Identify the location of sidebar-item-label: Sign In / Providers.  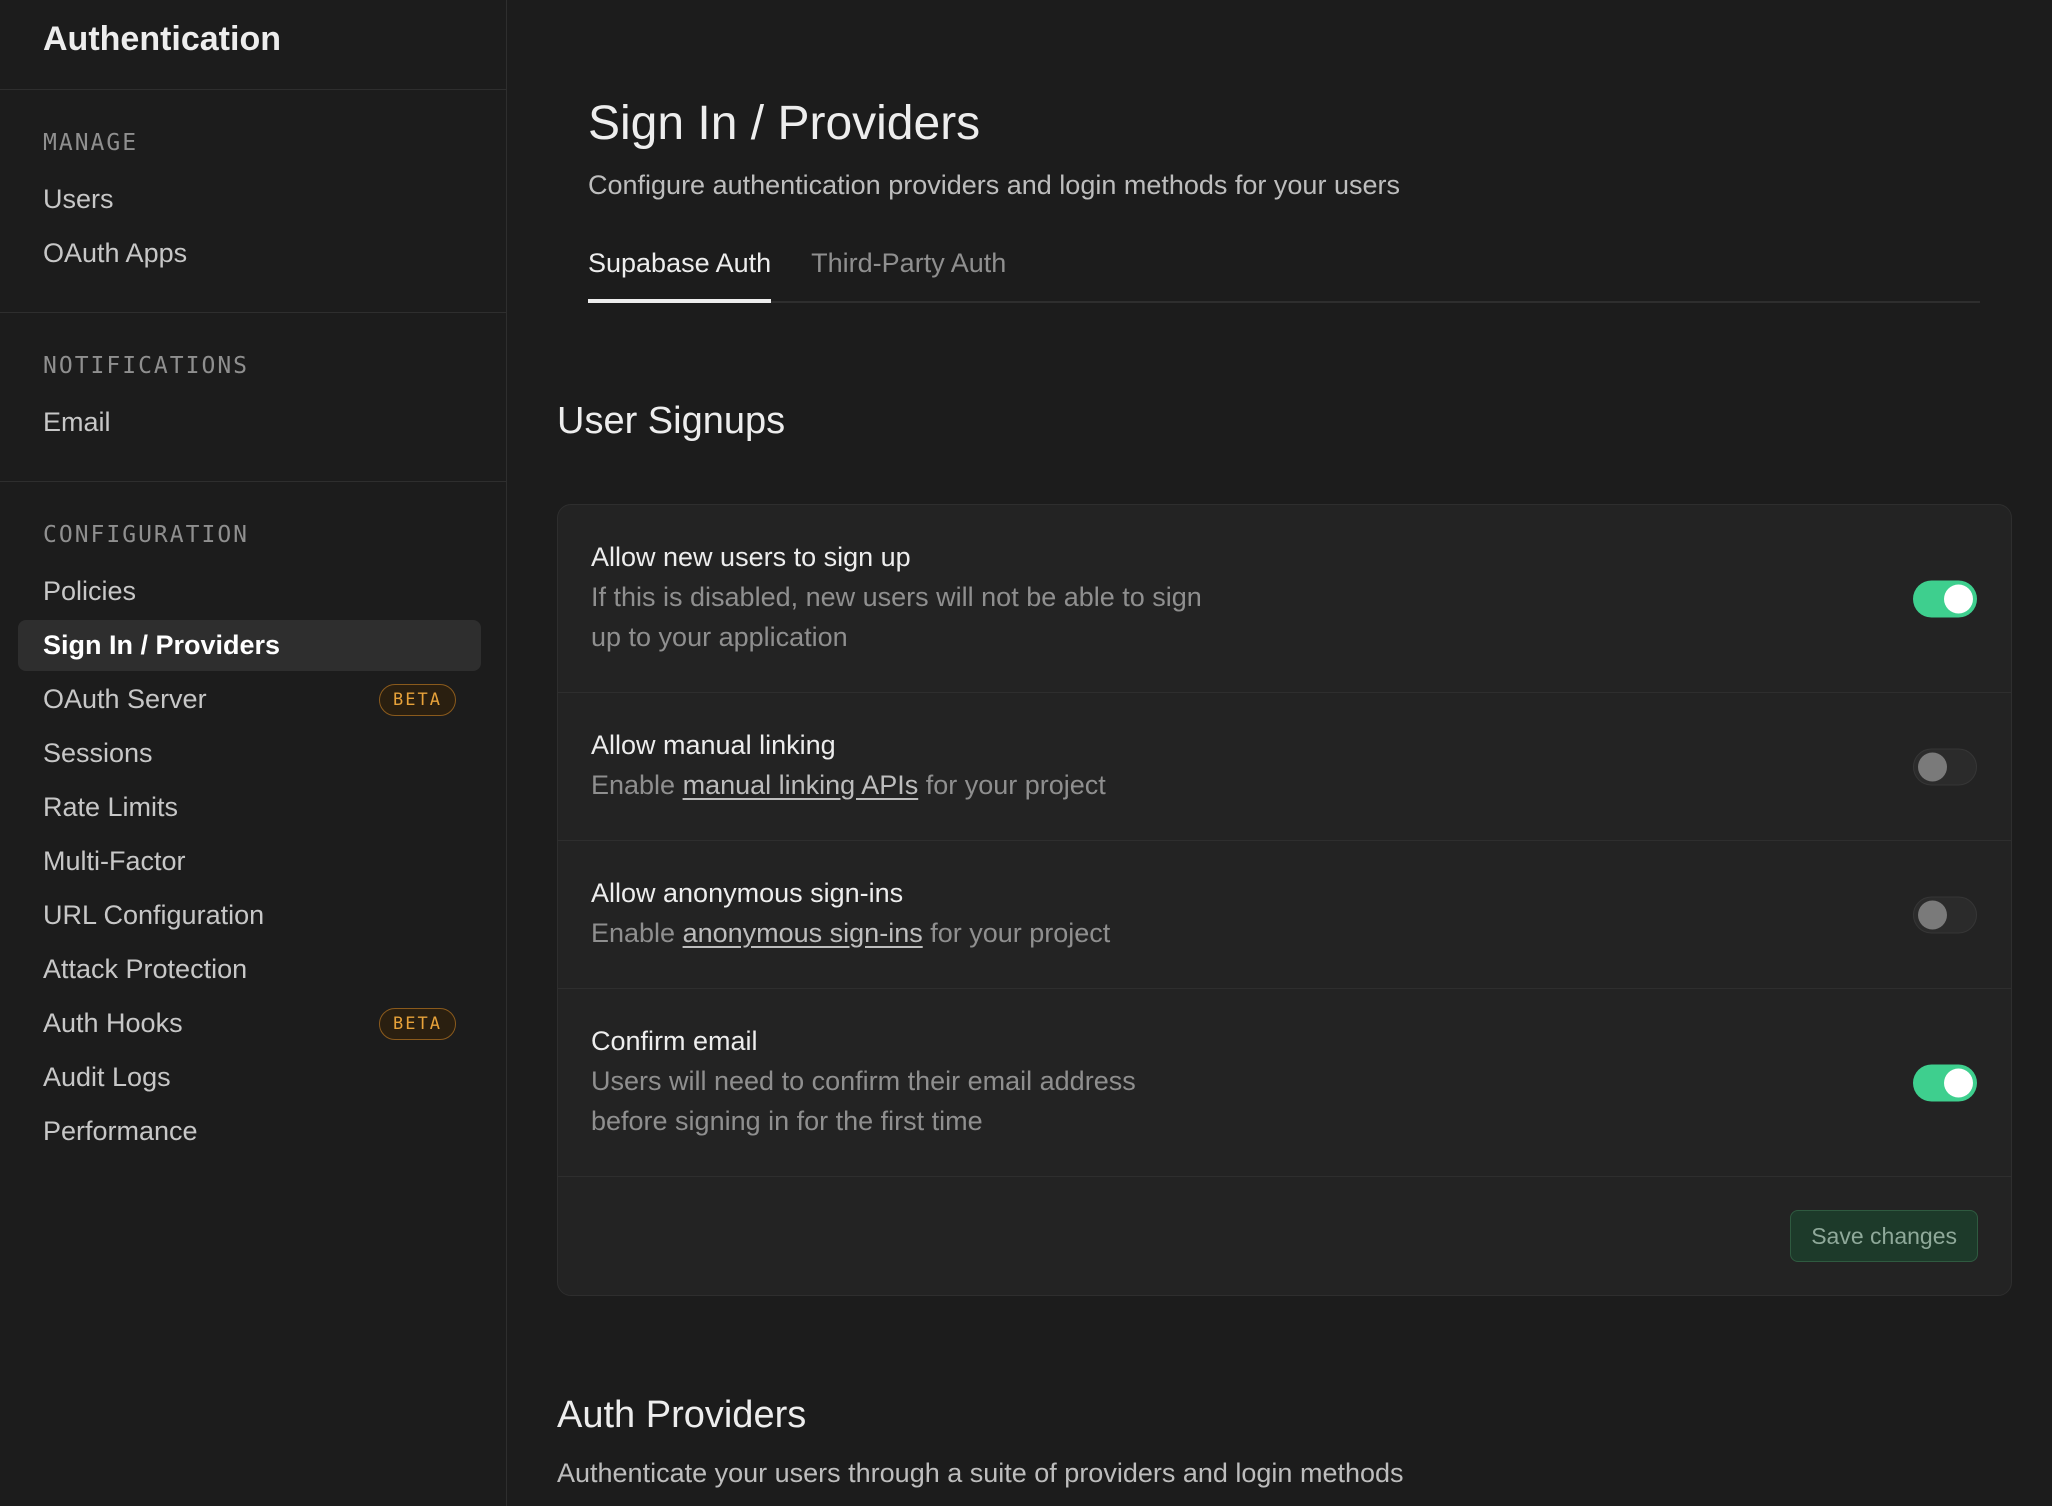
(162, 645).